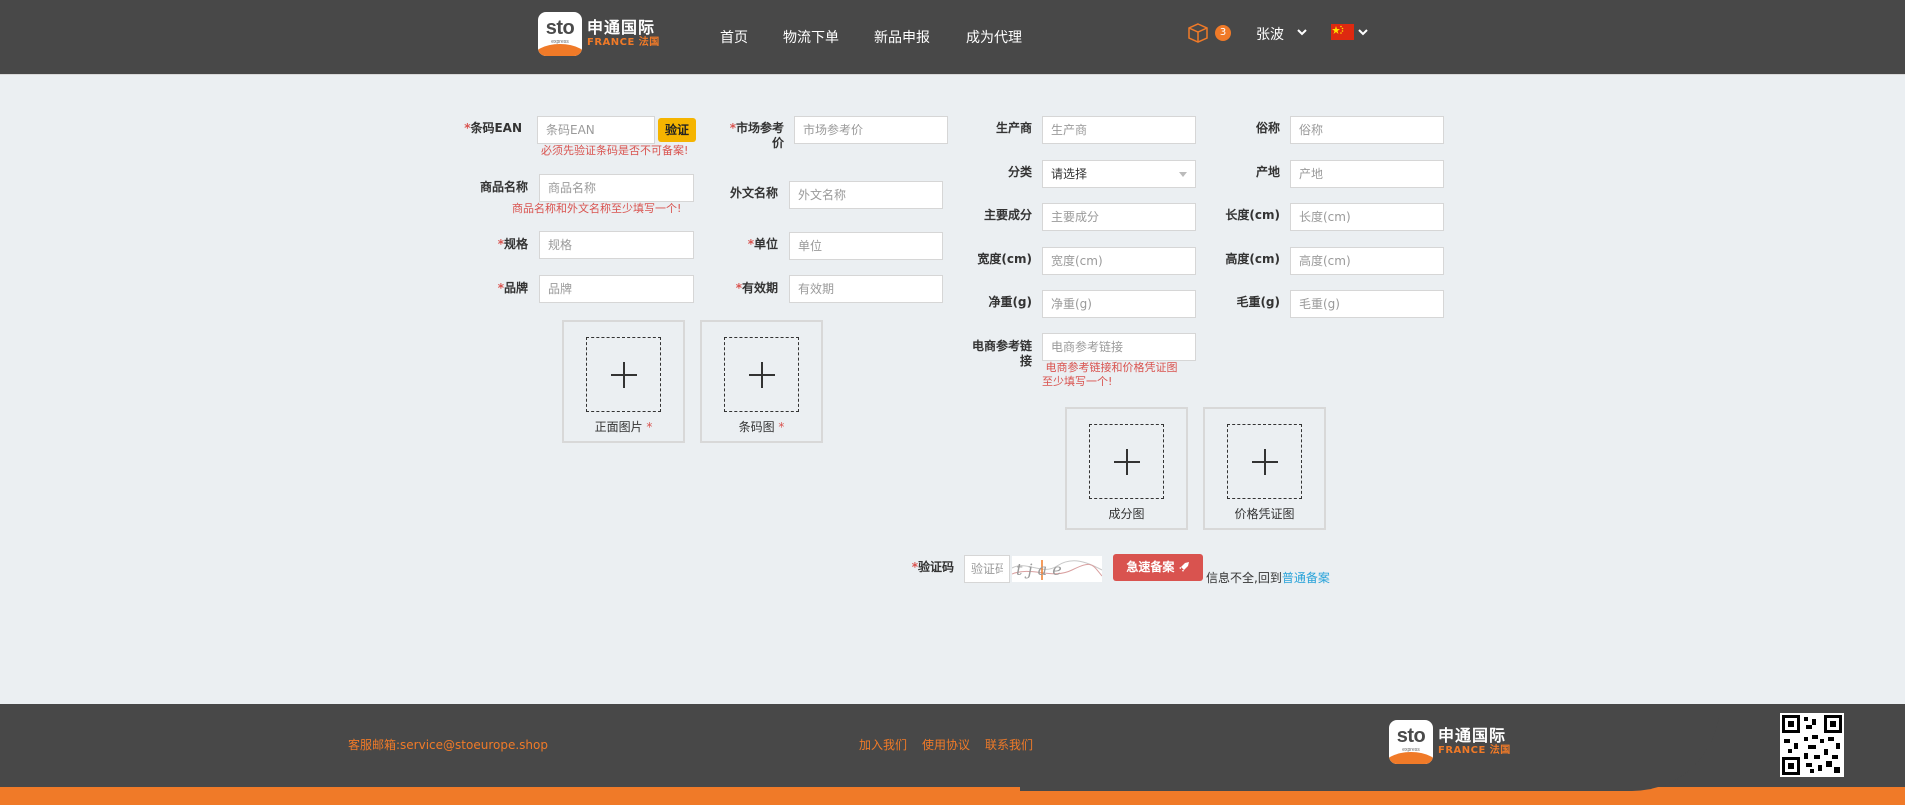  What do you see at coordinates (1367, 174) in the screenshot?
I see `origin-input` at bounding box center [1367, 174].